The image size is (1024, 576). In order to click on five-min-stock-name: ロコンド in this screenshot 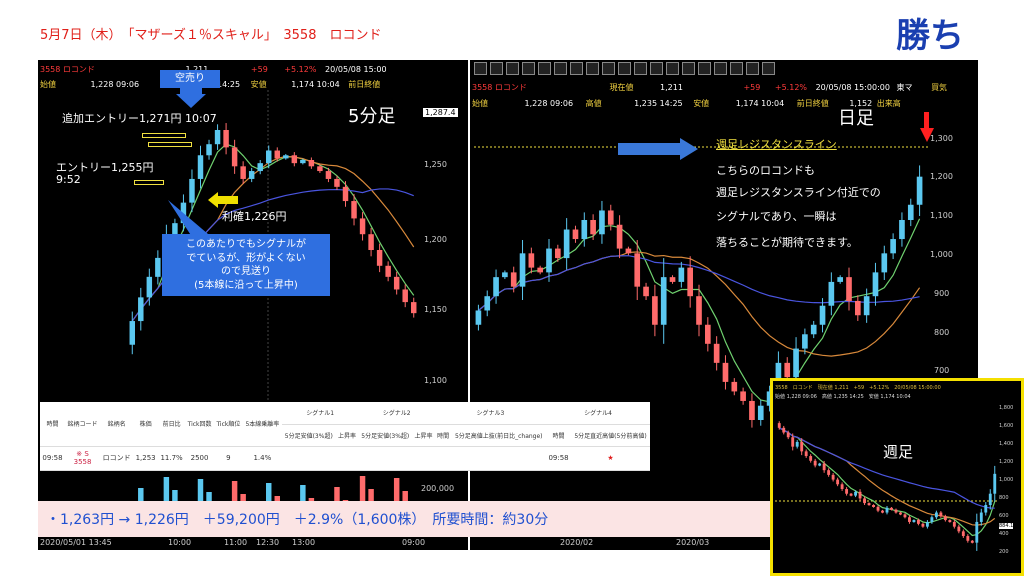, I will do `click(78, 69)`.